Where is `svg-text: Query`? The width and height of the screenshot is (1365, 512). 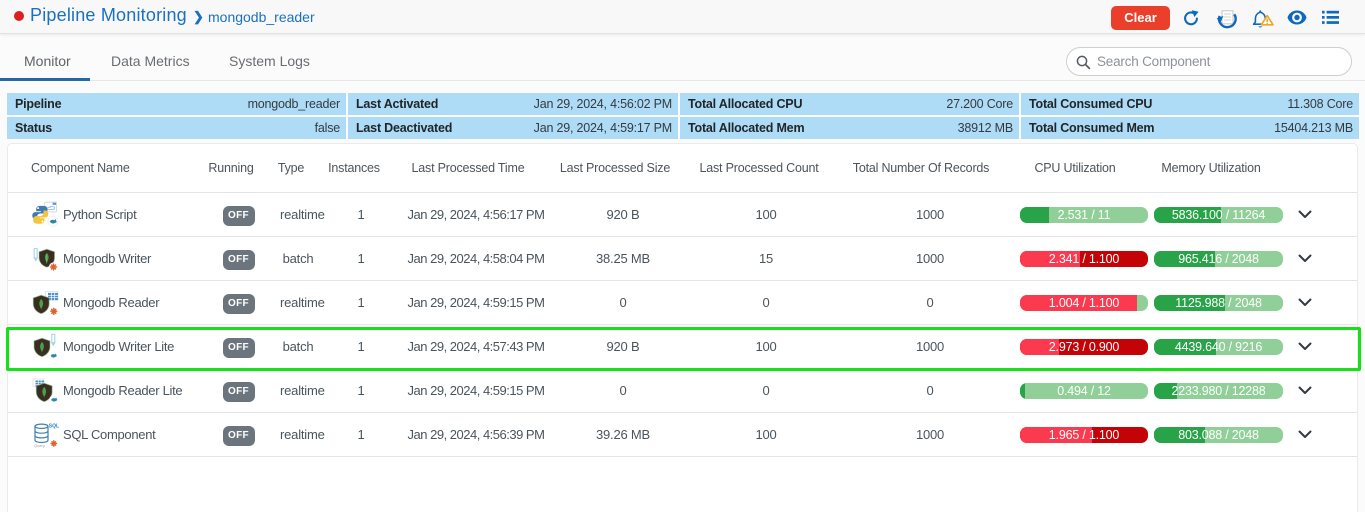 svg-text: Query is located at coordinates (39, 445).